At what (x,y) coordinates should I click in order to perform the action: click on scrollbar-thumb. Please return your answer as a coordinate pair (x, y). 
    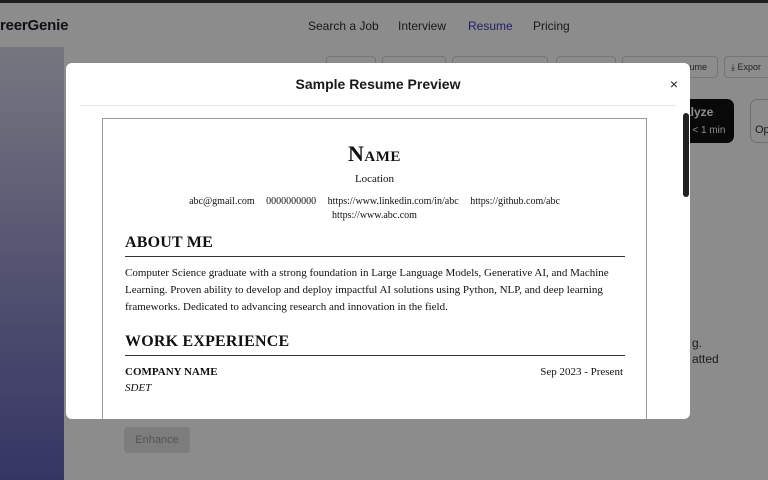
    Looking at the image, I should click on (686, 155).